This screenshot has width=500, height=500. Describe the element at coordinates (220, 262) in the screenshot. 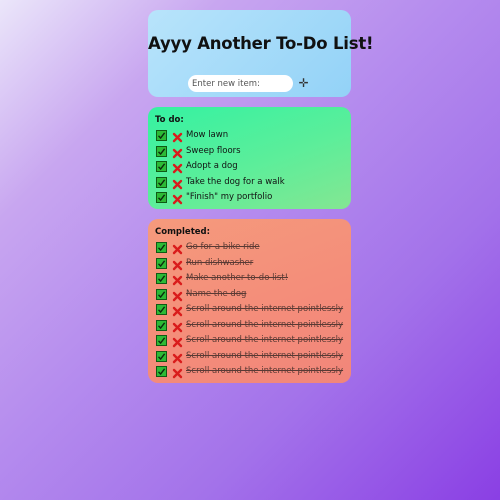

I see `item-label: Run dishwasher` at that location.